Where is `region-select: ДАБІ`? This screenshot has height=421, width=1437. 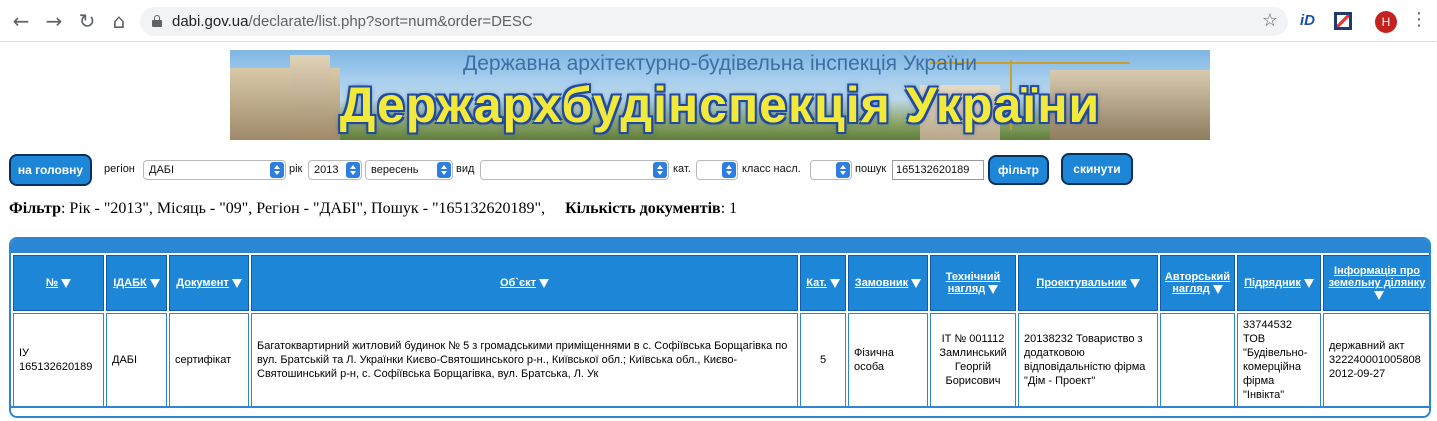 region-select: ДАБІ is located at coordinates (214, 170).